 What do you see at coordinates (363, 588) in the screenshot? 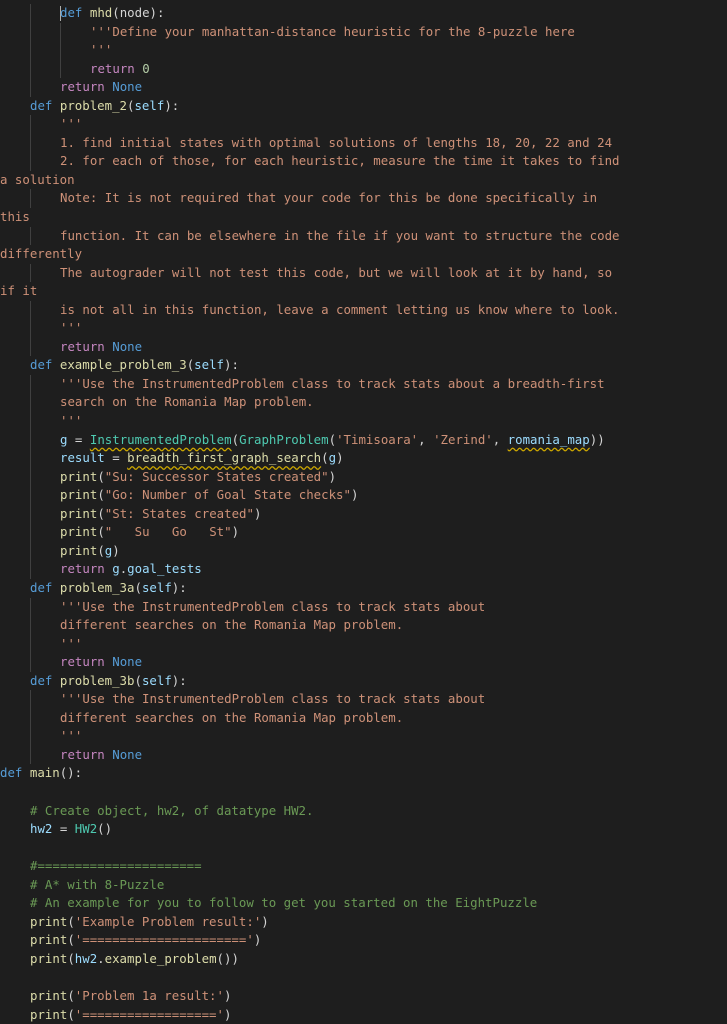
I see `code-line: def problem_3a(self):` at bounding box center [363, 588].